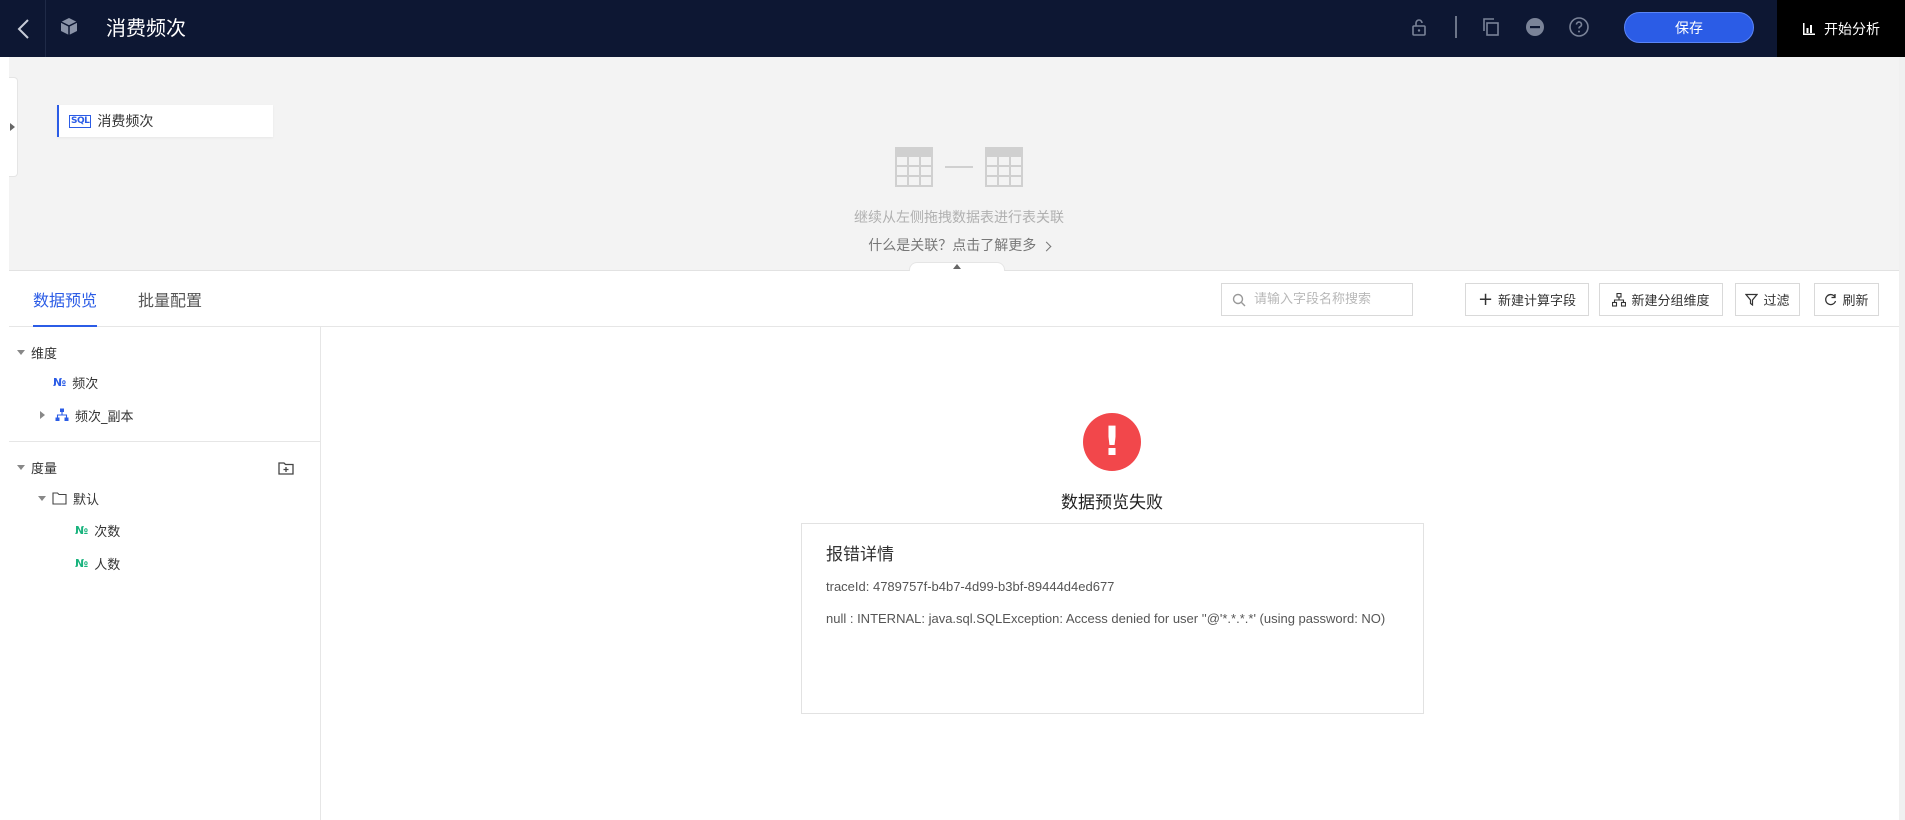  I want to click on join-learn-more-link: 什么是关联？点击了解更多, so click(959, 245).